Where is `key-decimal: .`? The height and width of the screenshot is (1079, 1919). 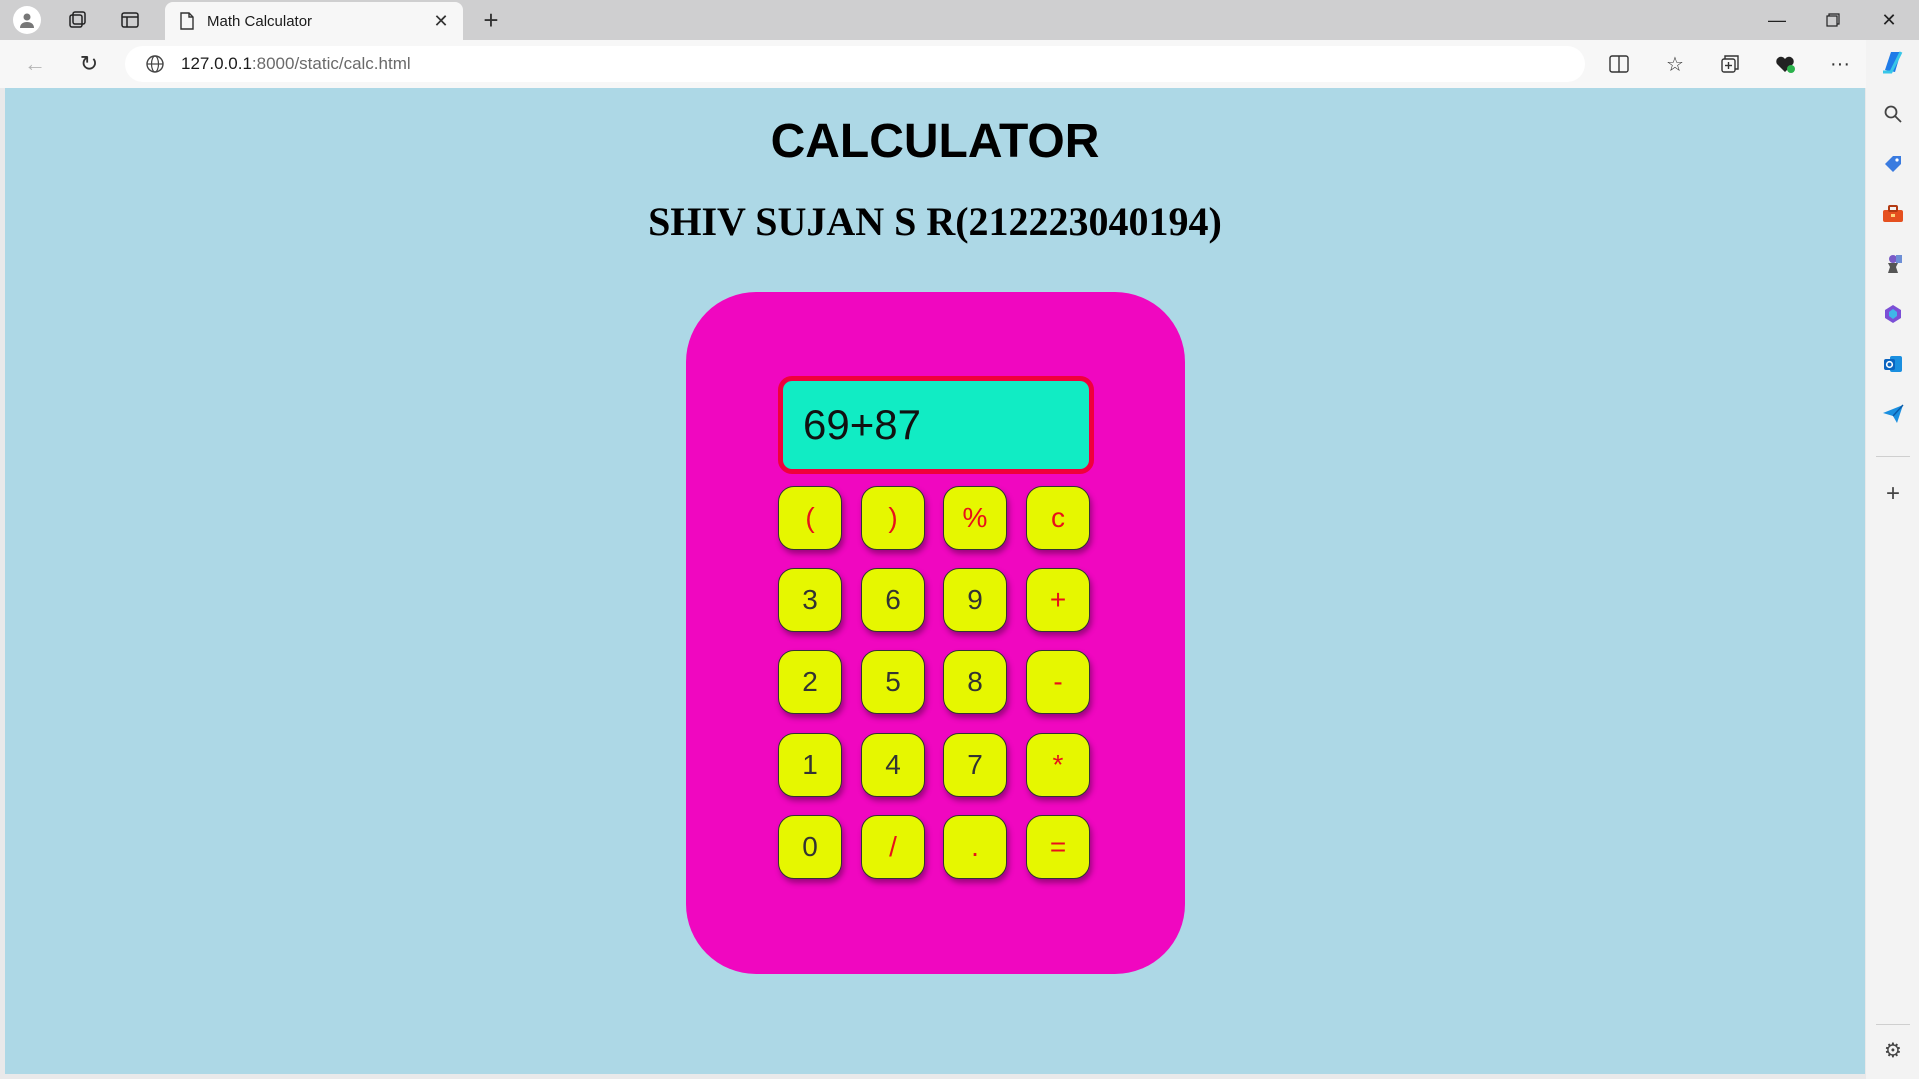
key-decimal: . is located at coordinates (975, 847).